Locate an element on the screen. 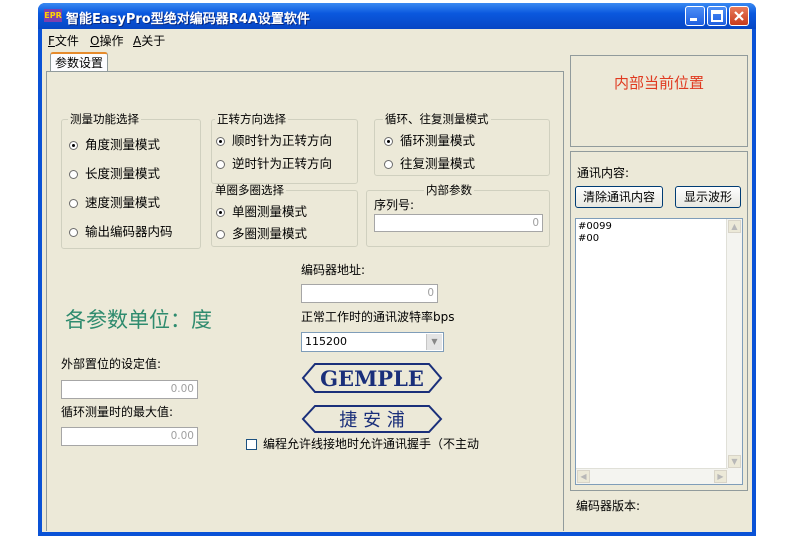 This screenshot has width=787, height=550. radio-reciprocate-mode: 往复测量模式 is located at coordinates (429, 162).